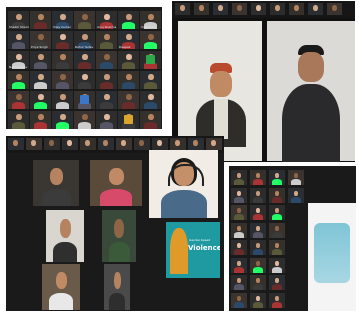  Describe the element at coordinates (193, 250) in the screenshot. I see `violence-poster-tile: Gender based Violence` at that location.